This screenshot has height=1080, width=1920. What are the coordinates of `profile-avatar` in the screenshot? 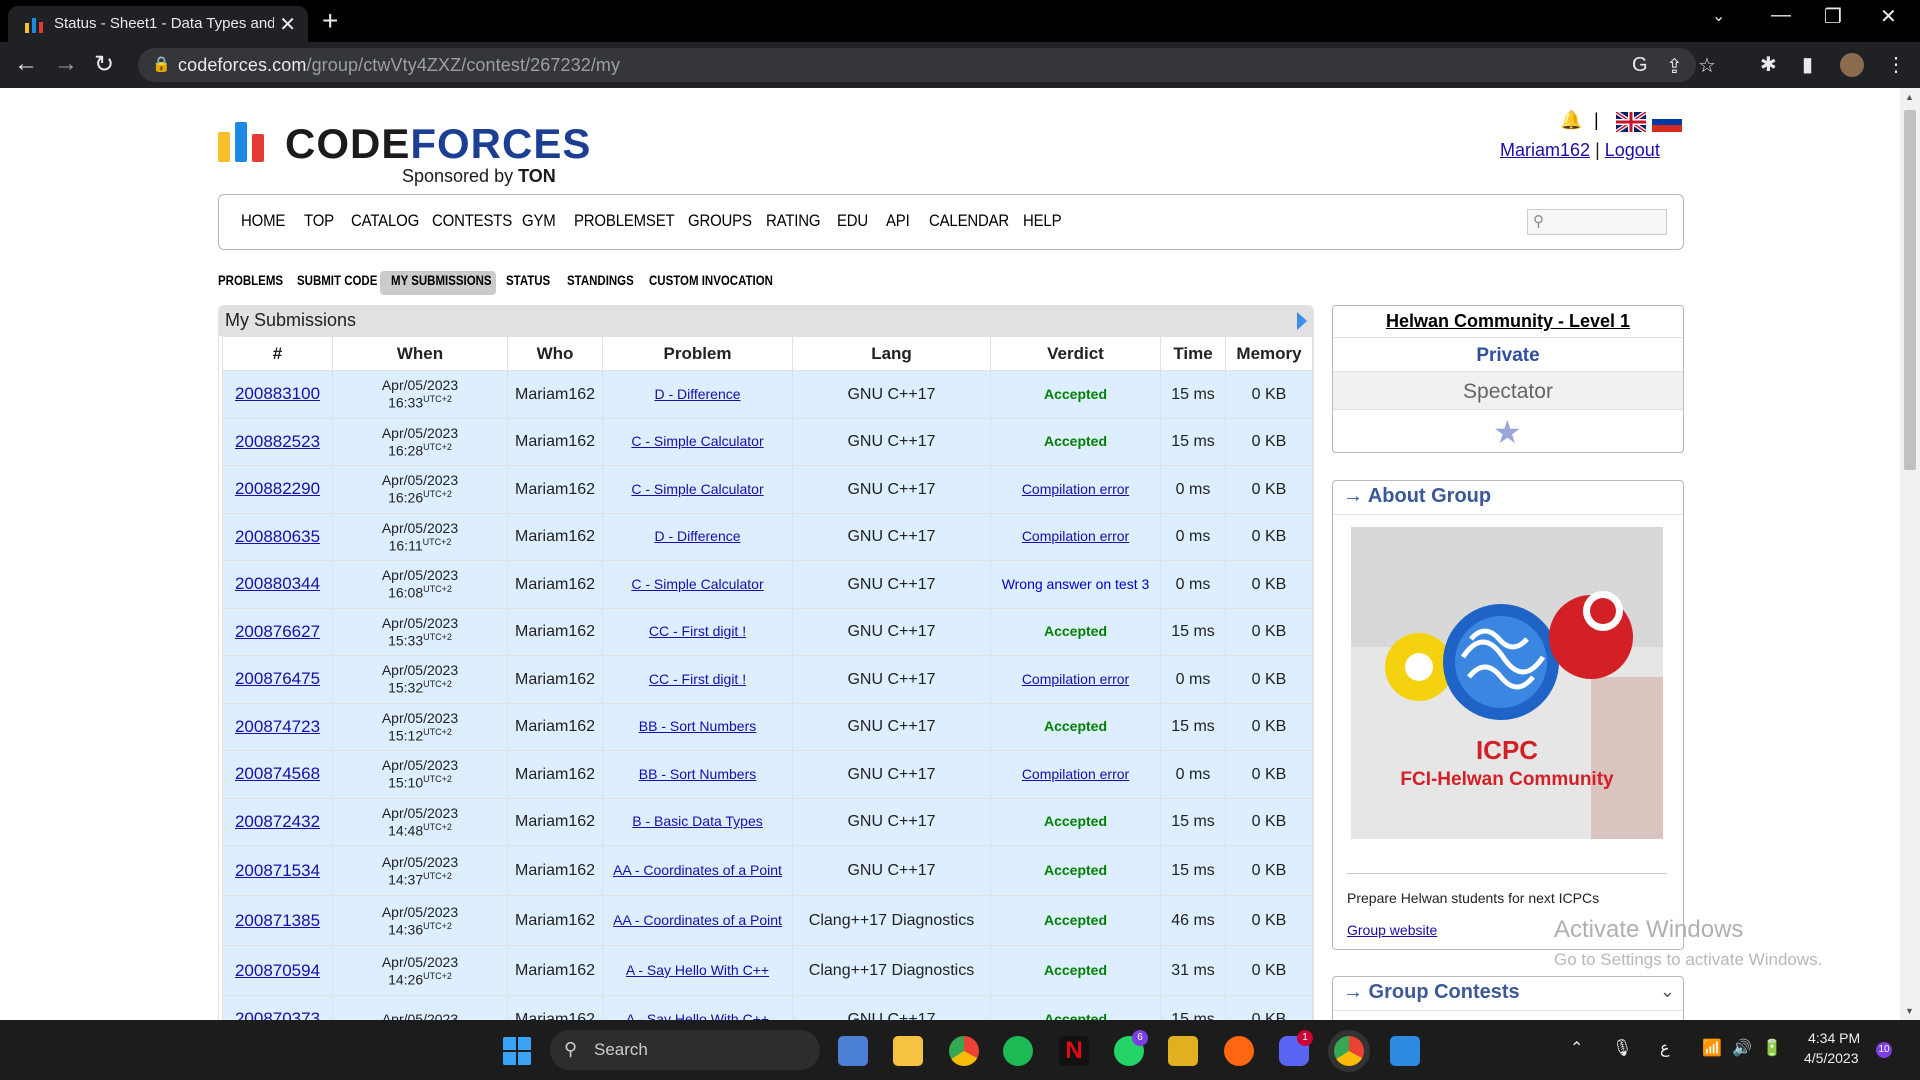 It's located at (1852, 65).